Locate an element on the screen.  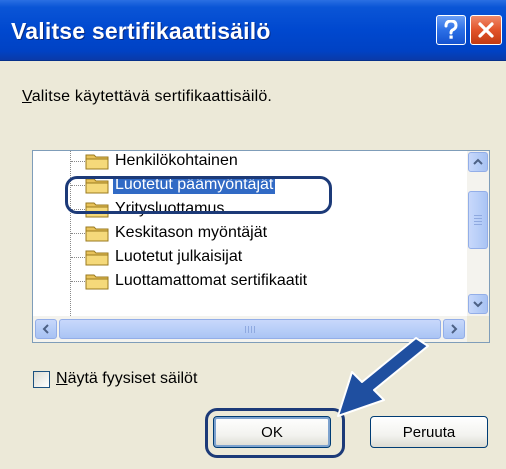
chevron-left-icon is located at coordinates (45, 329).